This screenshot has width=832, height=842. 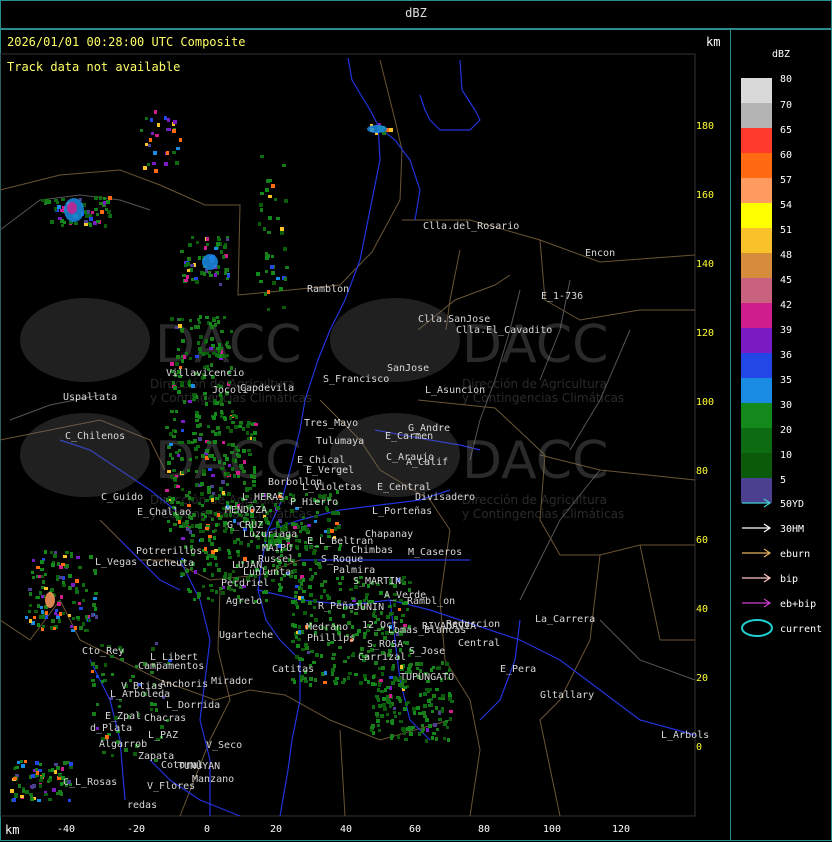 I want to click on place-label: Gltallary, so click(x=567, y=695).